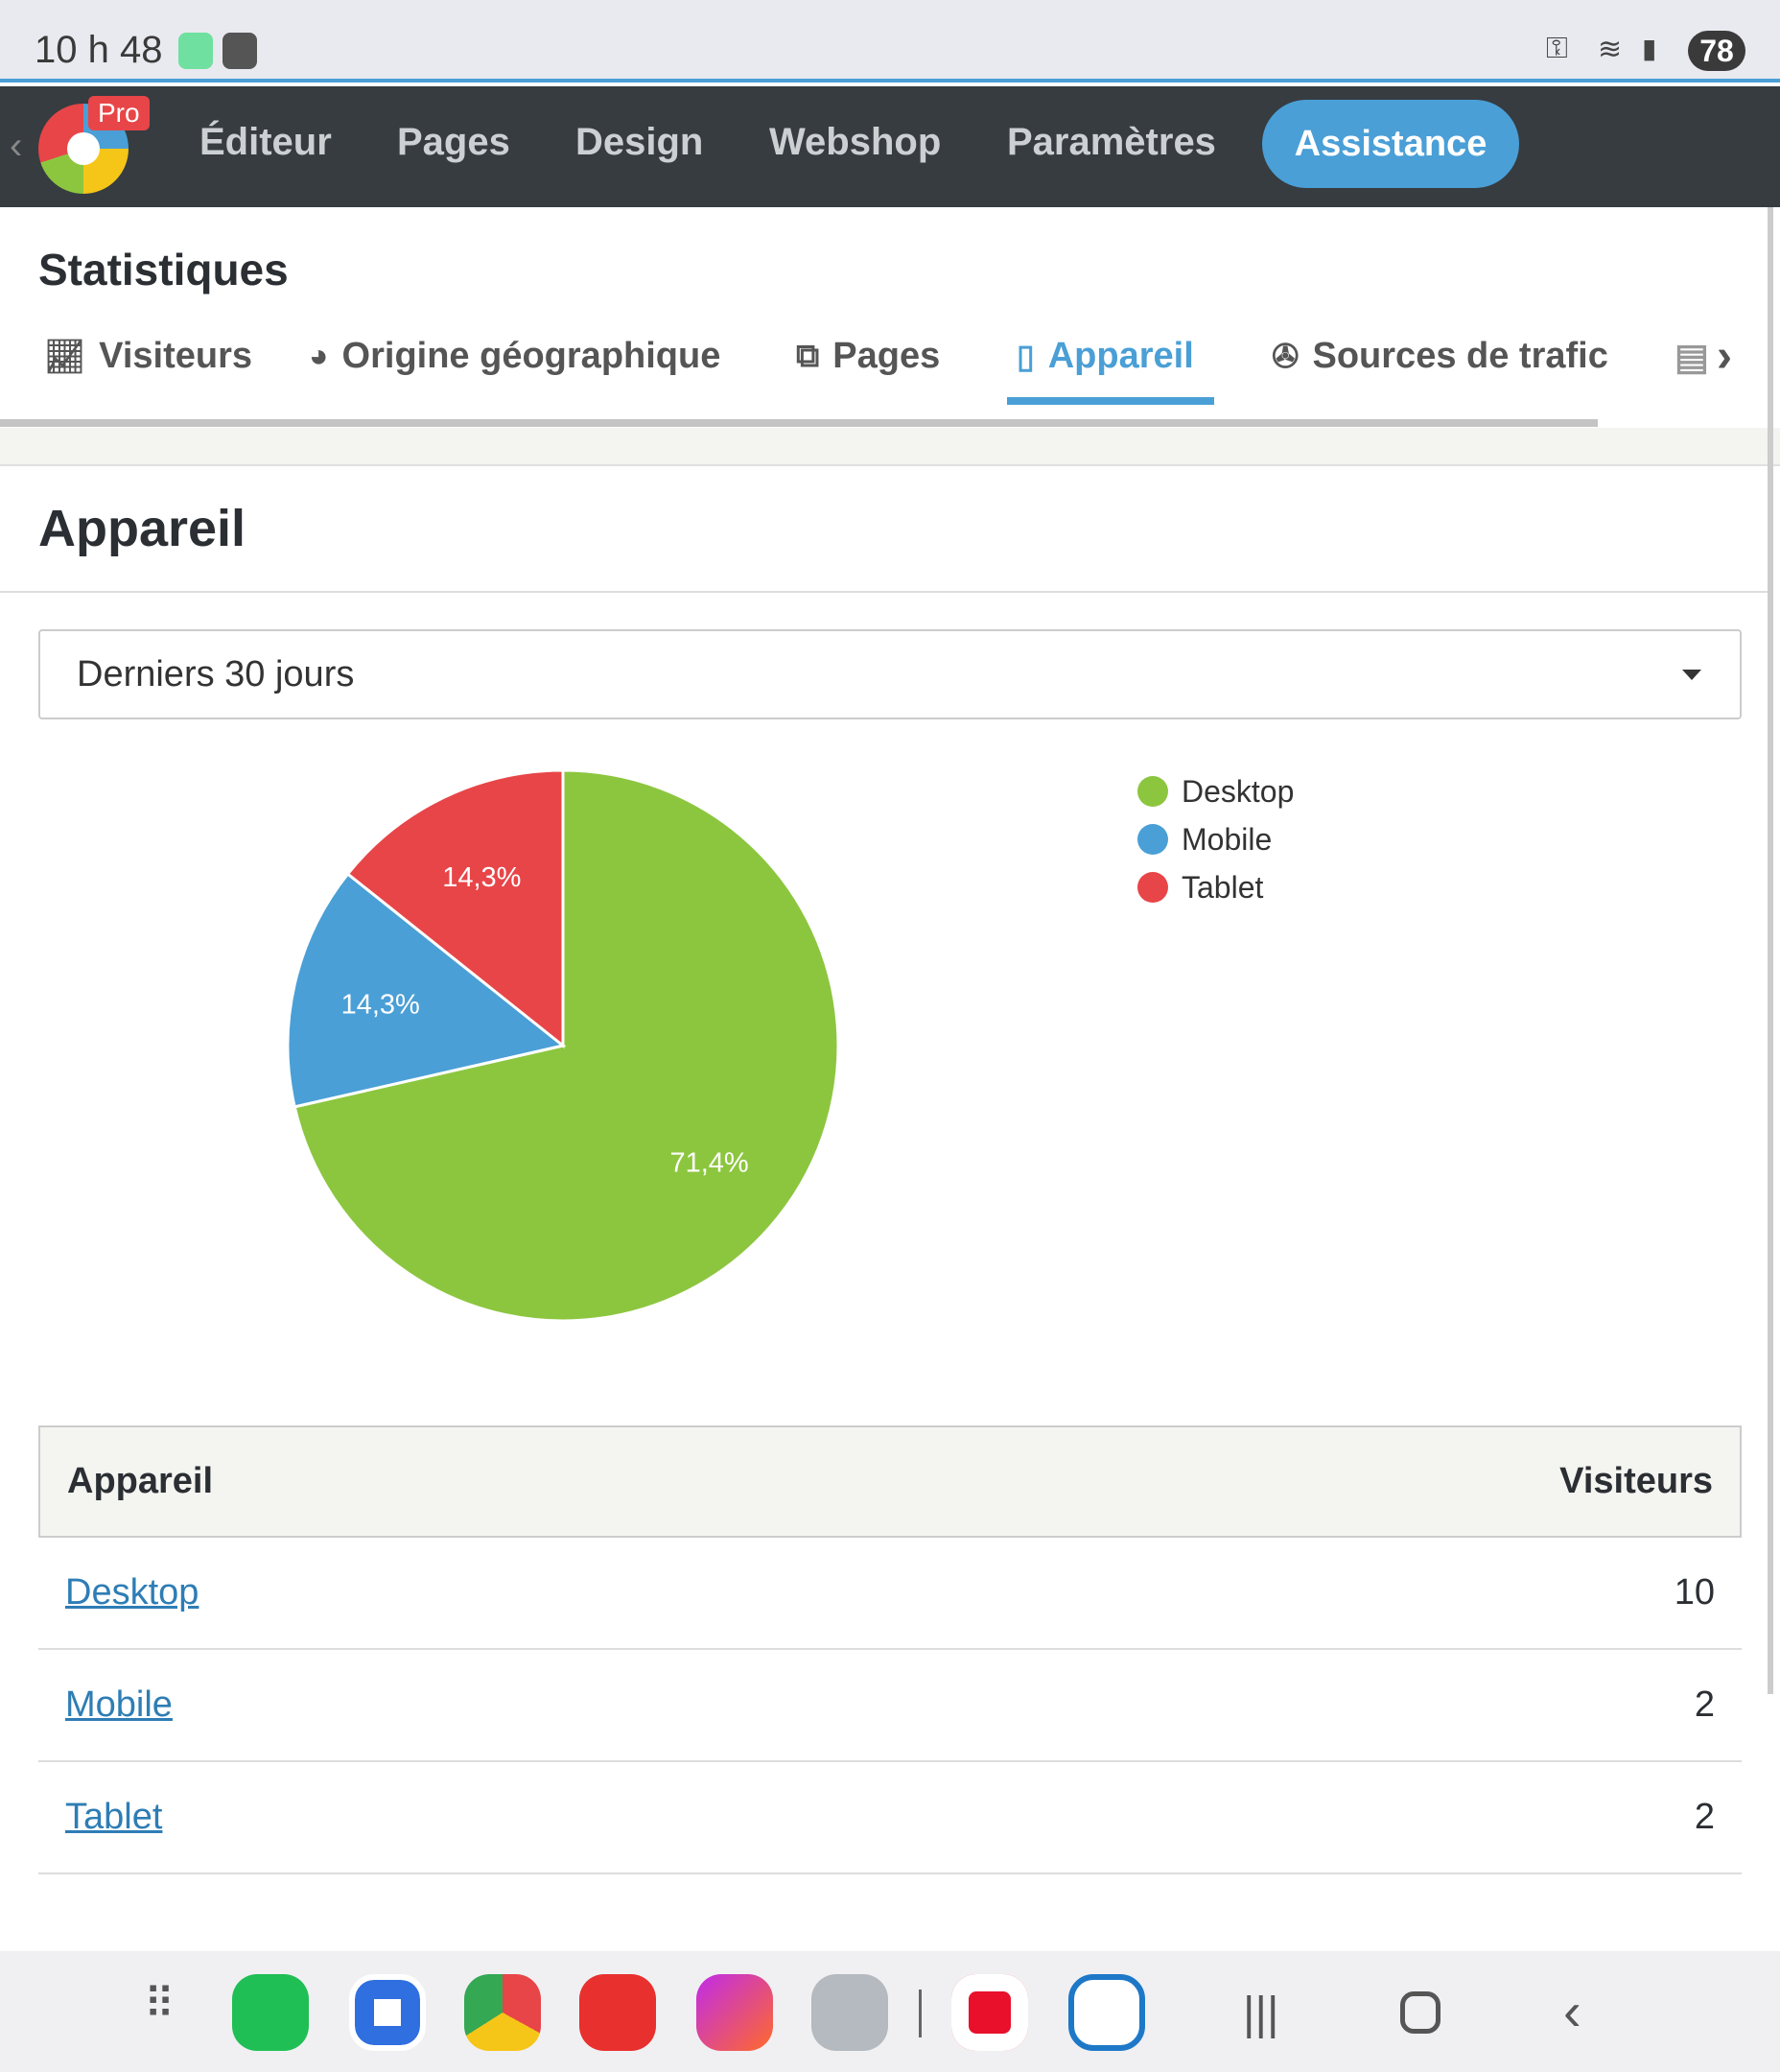 The height and width of the screenshot is (2072, 1780). I want to click on legend-label: Mobile, so click(1227, 839).